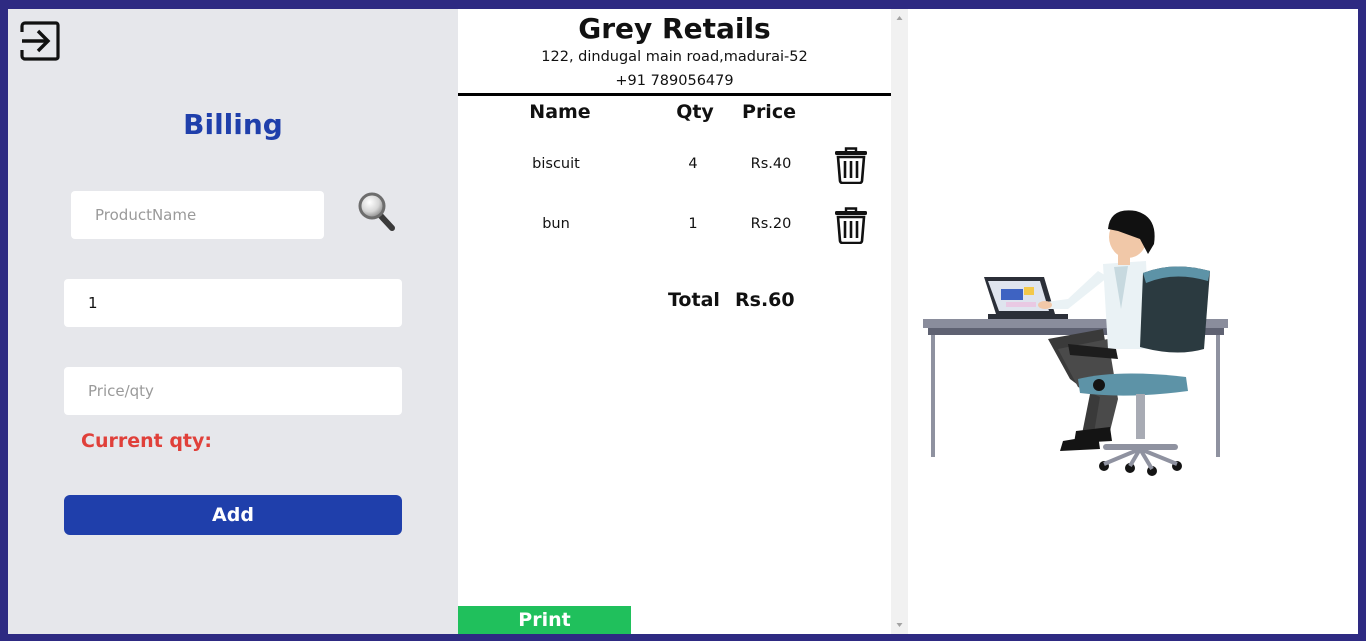  Describe the element at coordinates (765, 300) in the screenshot. I see `total-value: Rs.60` at that location.